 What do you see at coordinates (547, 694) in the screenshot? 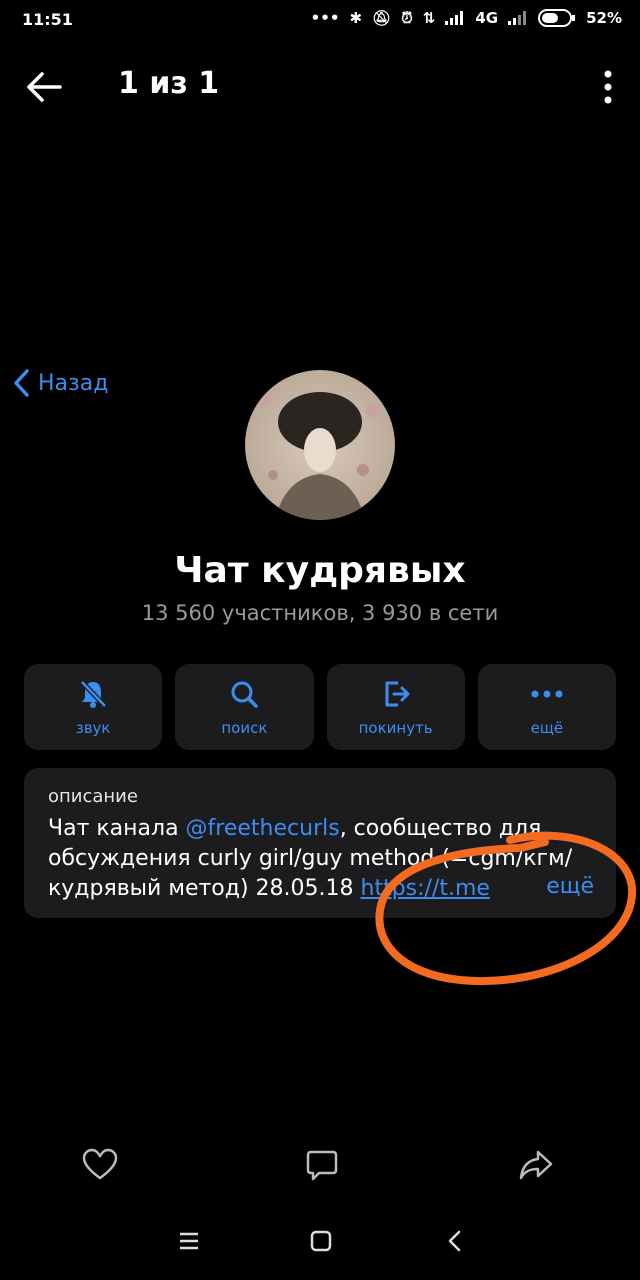
I see `more-horizontal-icon` at bounding box center [547, 694].